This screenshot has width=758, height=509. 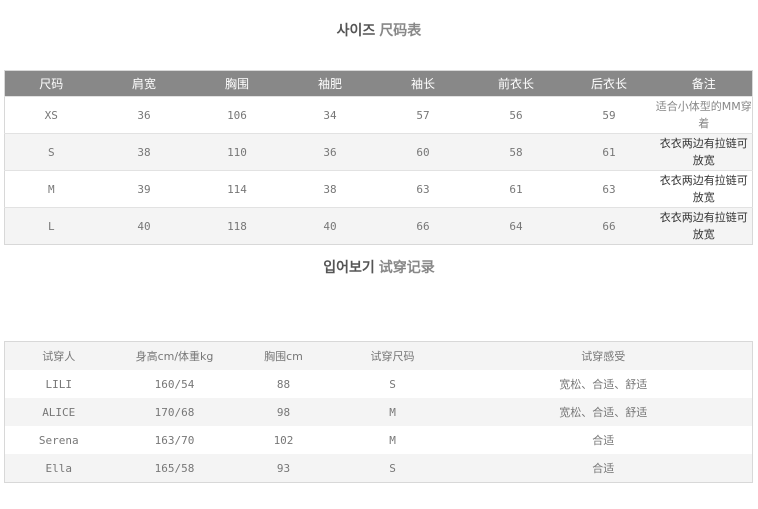 I want to click on try-table-header-row: 试穿人 身高cm/体重kg 胸围cm 试穿尺码 试穿感受, so click(x=378, y=355).